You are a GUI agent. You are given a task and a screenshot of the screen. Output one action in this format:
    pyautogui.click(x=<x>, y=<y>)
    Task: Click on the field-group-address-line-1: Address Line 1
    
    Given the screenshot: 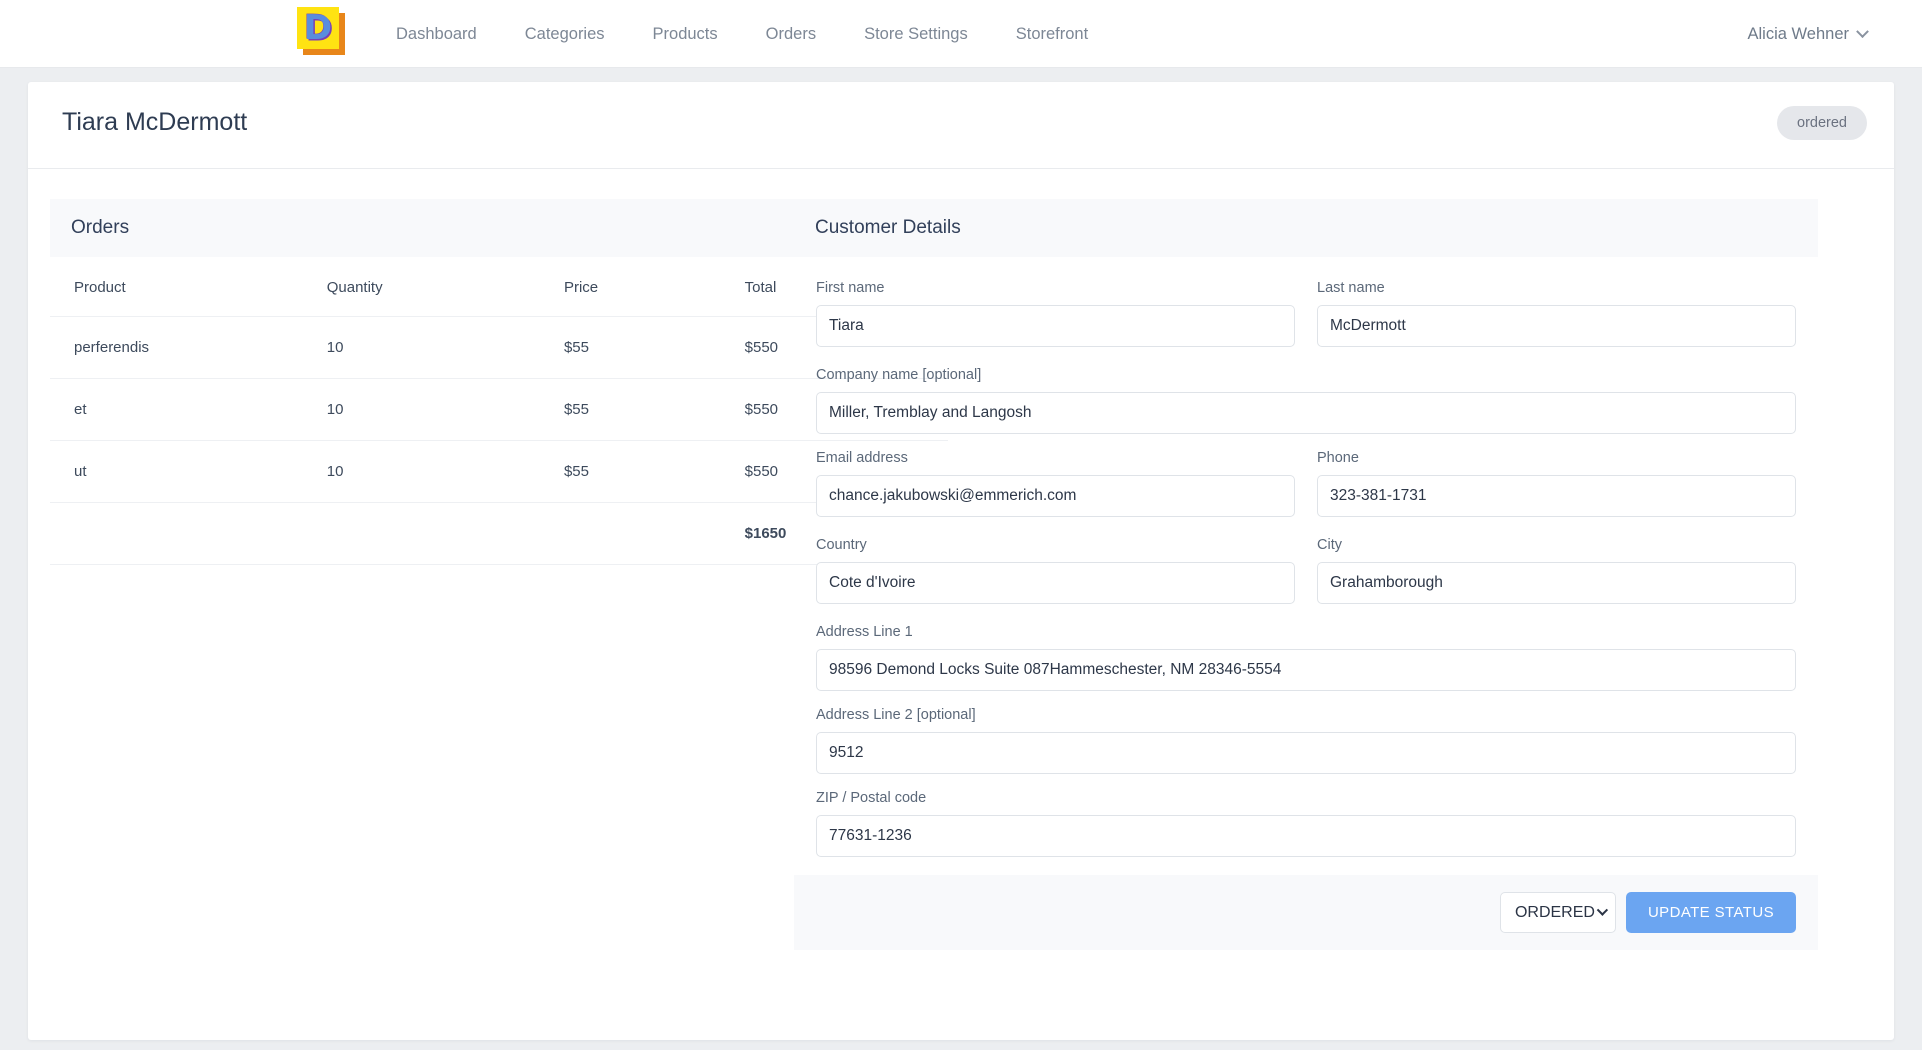 What is the action you would take?
    pyautogui.click(x=1306, y=657)
    